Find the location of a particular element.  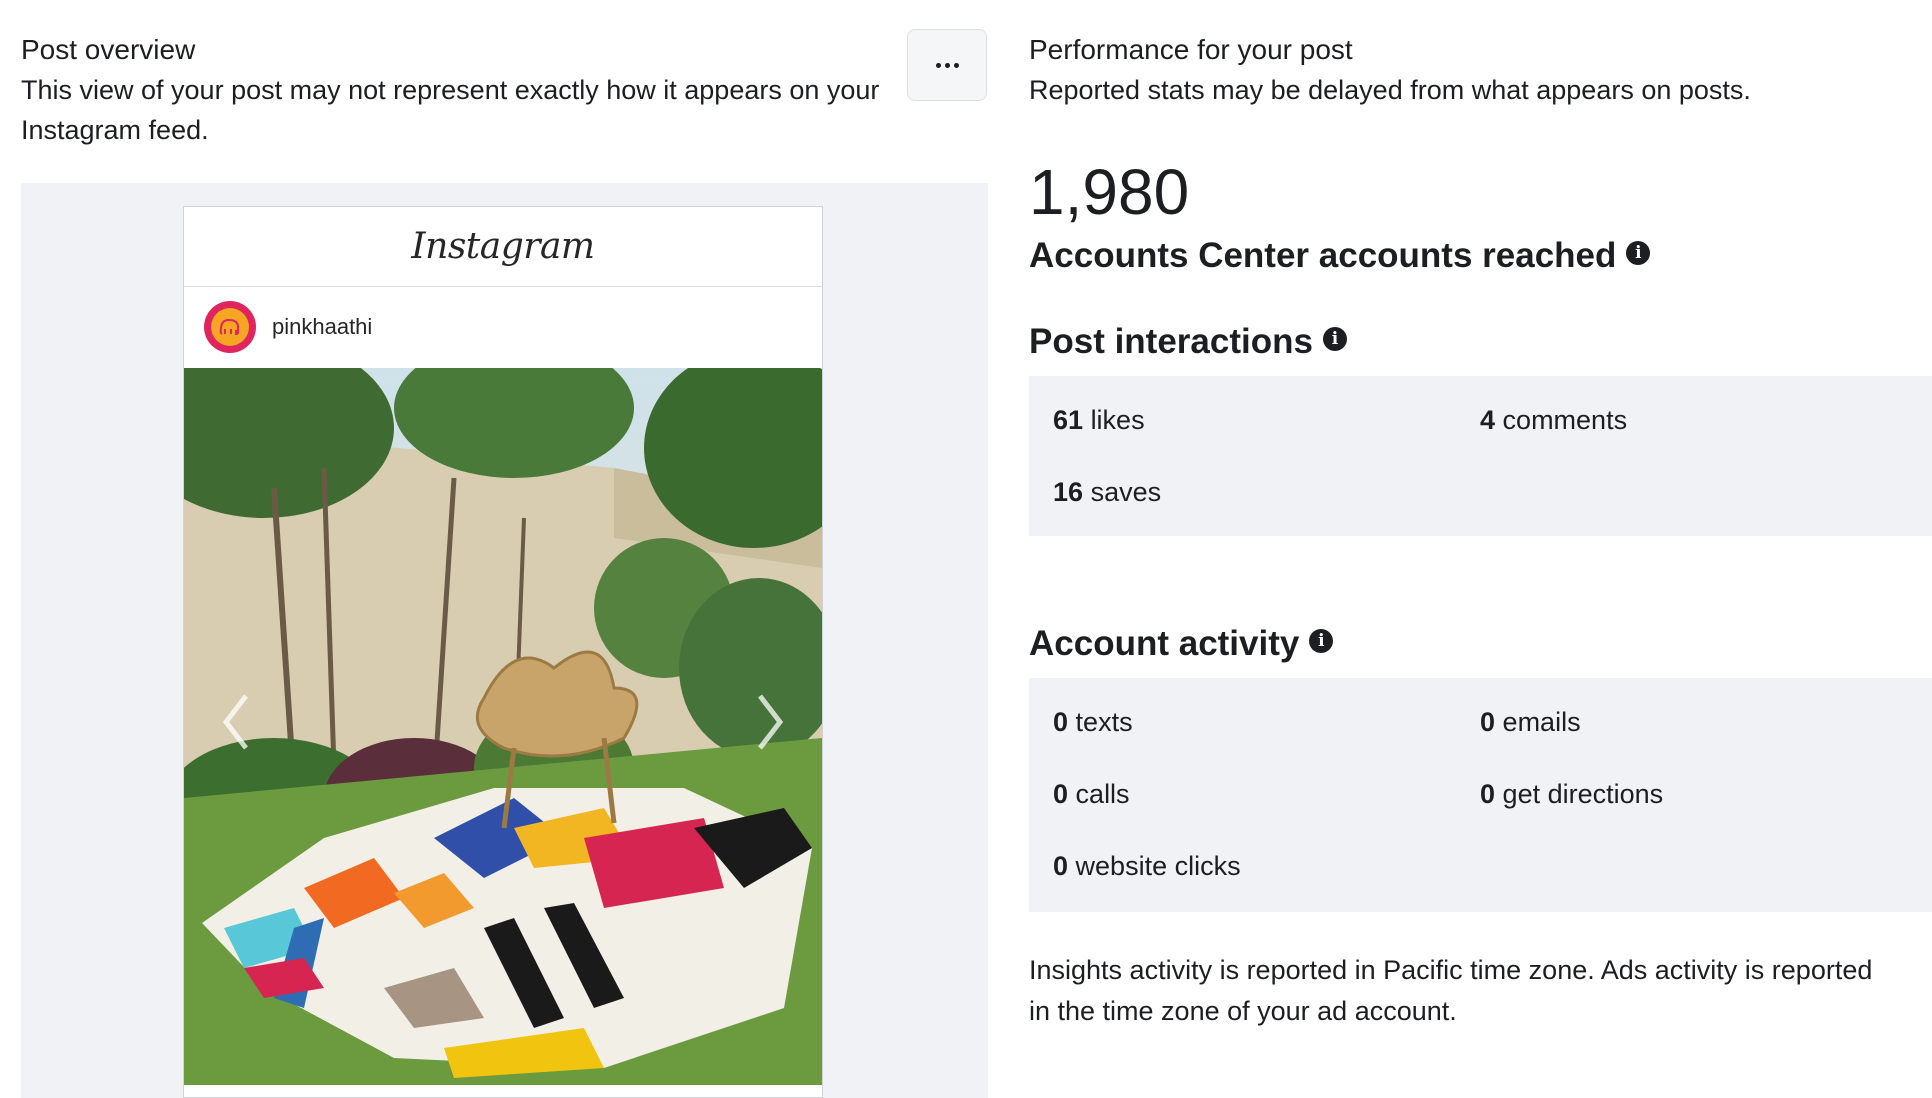

comments-count: 4 is located at coordinates (1488, 420).